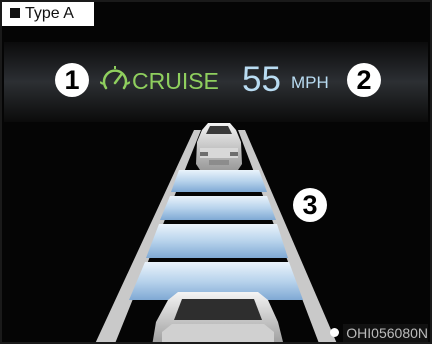  Describe the element at coordinates (115, 78) in the screenshot. I see `cruise-control-speedometer-icon` at that location.